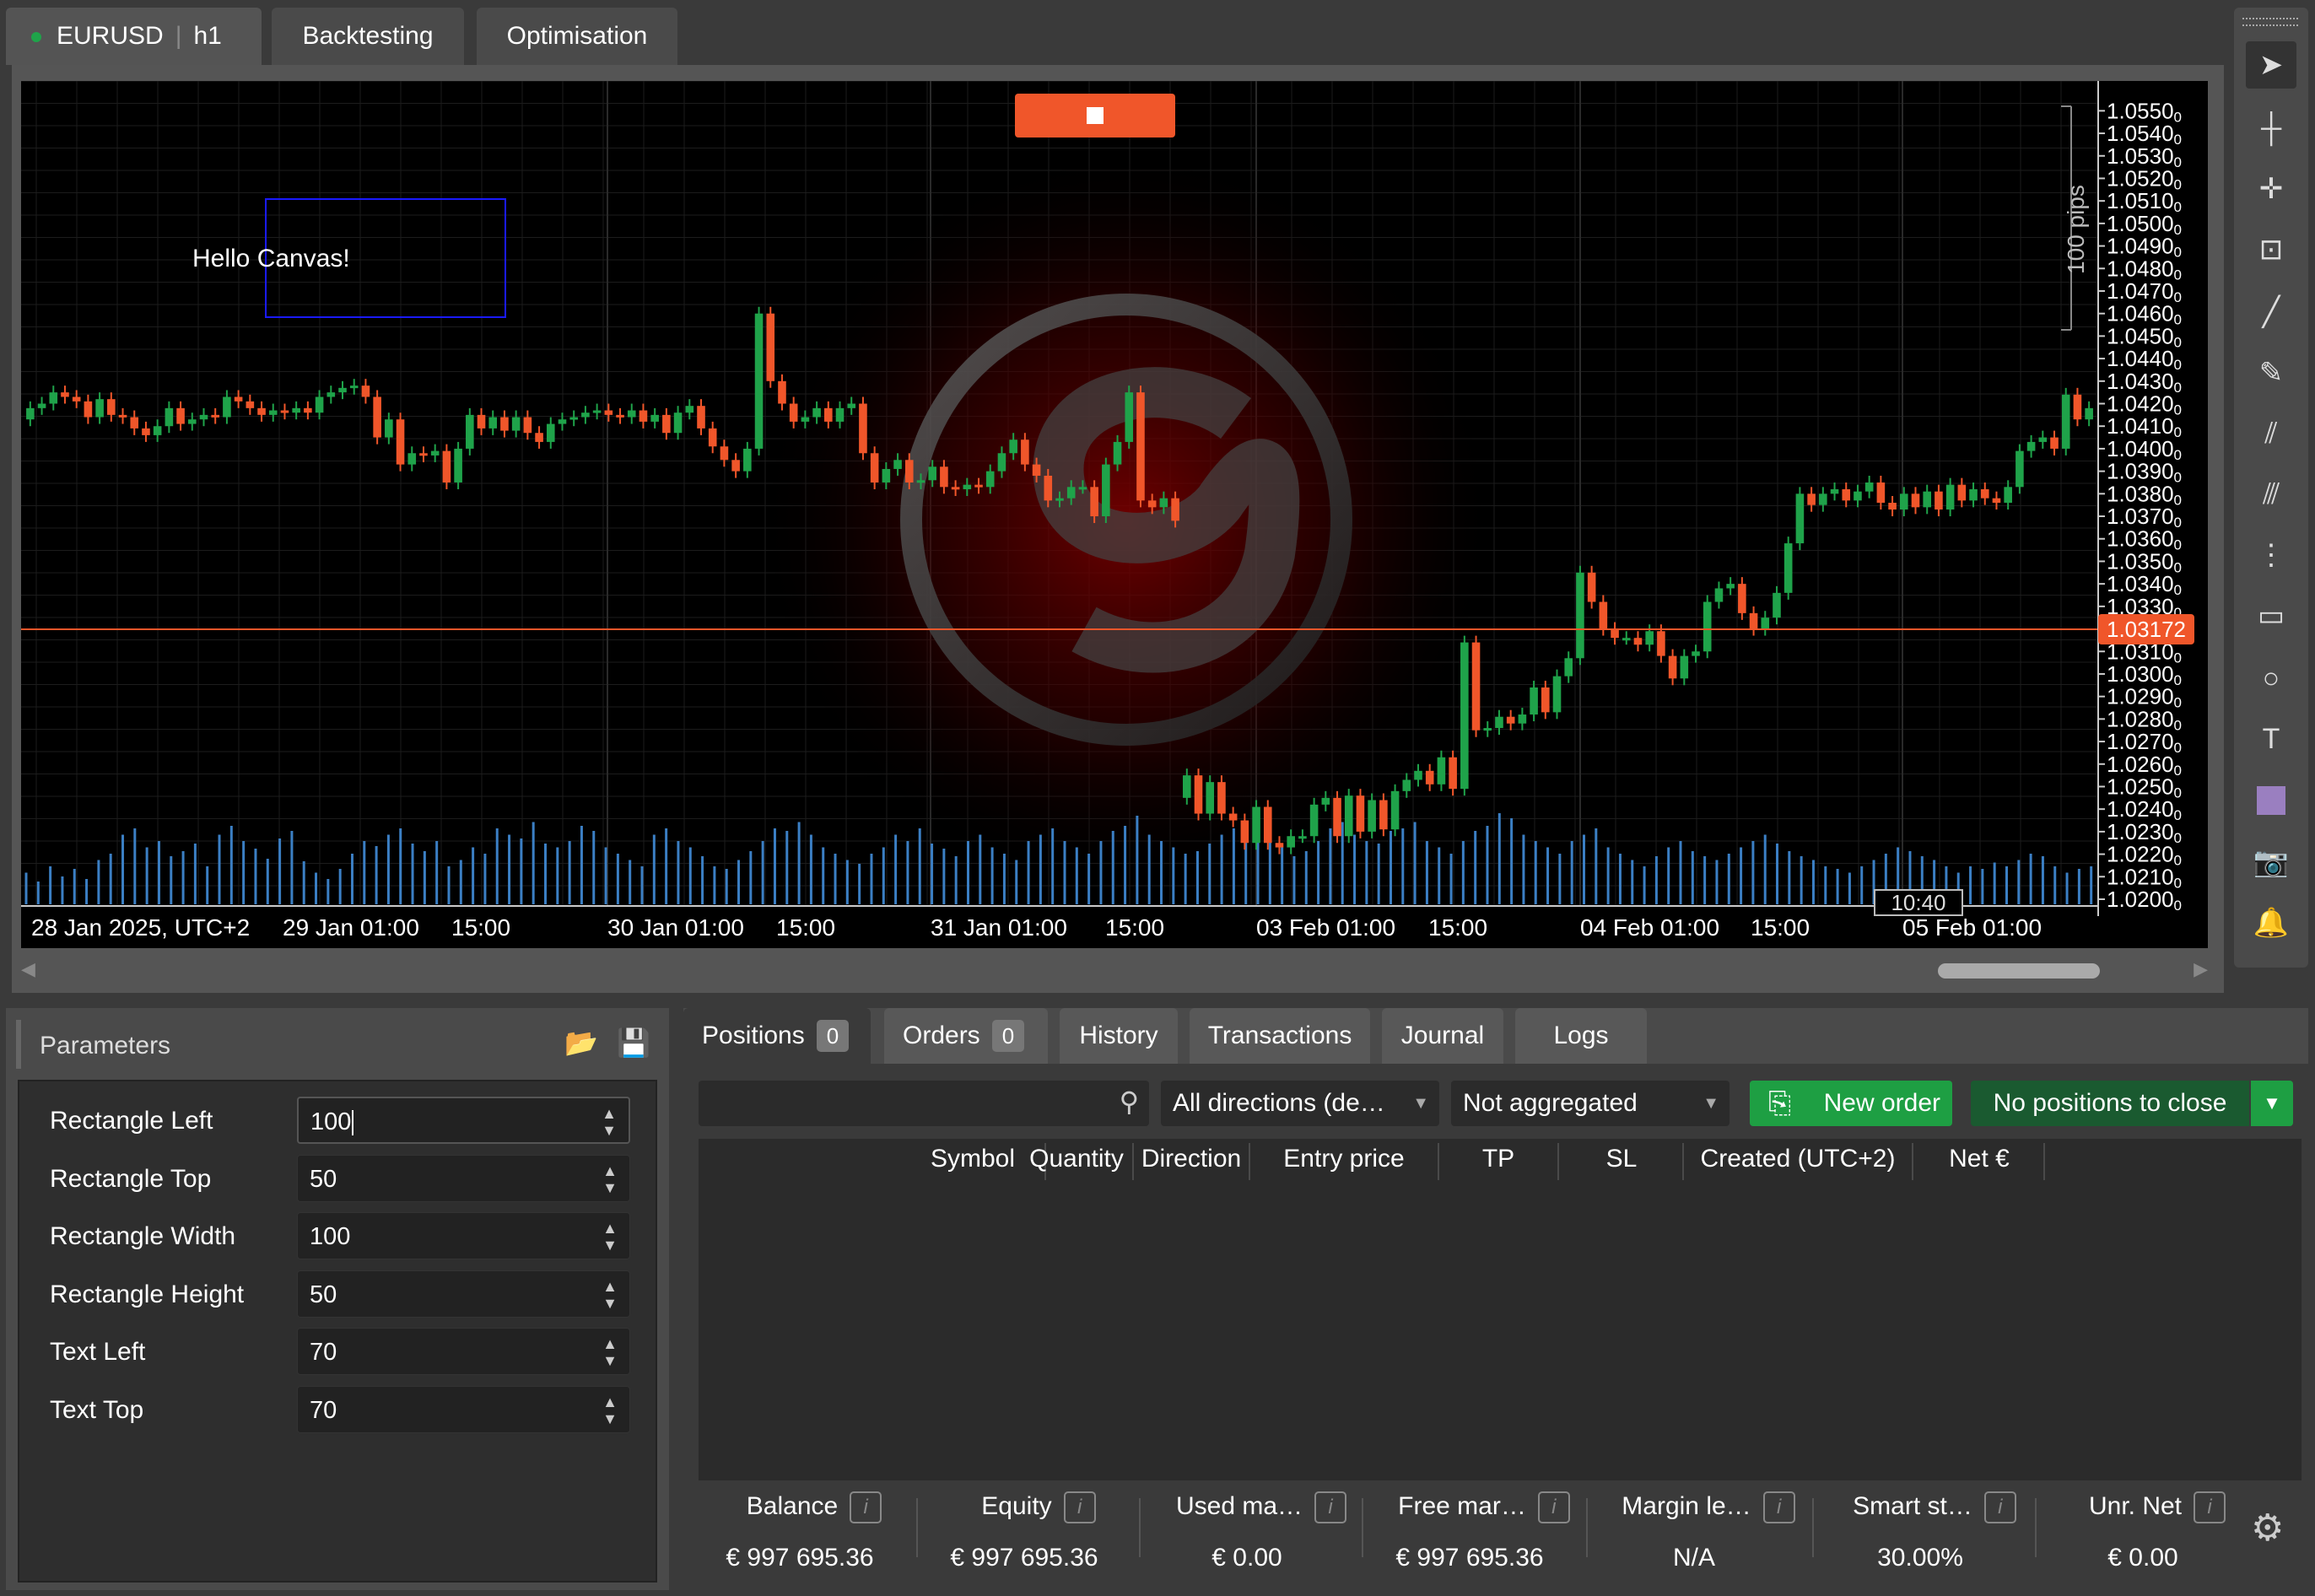 The image size is (2315, 1596). Describe the element at coordinates (2271, 433) in the screenshot. I see `fibonacci-icon: ⫽` at that location.